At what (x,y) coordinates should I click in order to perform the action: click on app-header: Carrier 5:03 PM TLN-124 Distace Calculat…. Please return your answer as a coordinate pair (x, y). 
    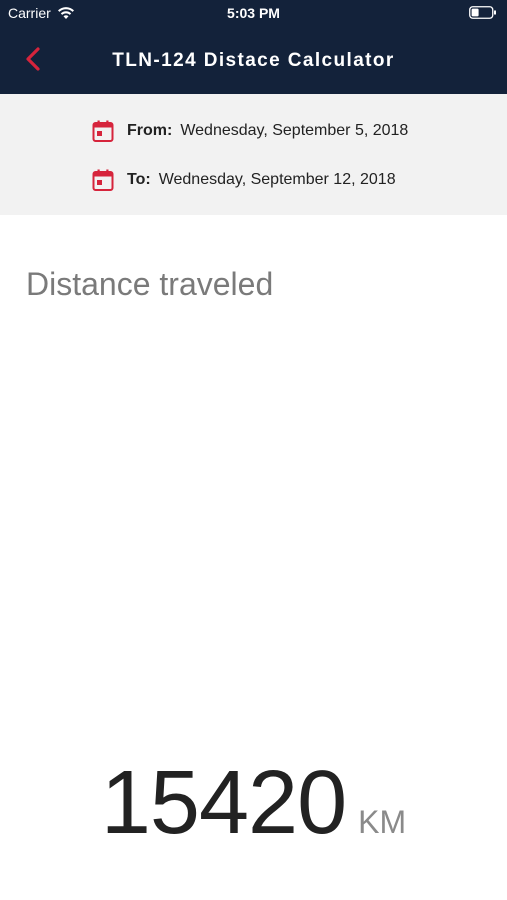
    Looking at the image, I should click on (253, 47).